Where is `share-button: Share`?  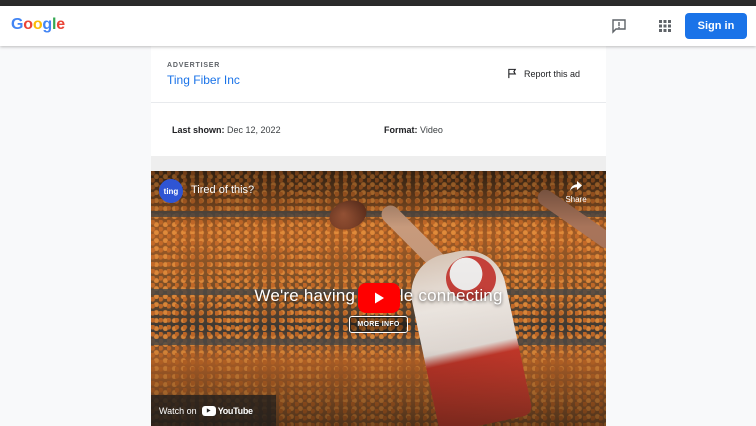 share-button: Share is located at coordinates (576, 191).